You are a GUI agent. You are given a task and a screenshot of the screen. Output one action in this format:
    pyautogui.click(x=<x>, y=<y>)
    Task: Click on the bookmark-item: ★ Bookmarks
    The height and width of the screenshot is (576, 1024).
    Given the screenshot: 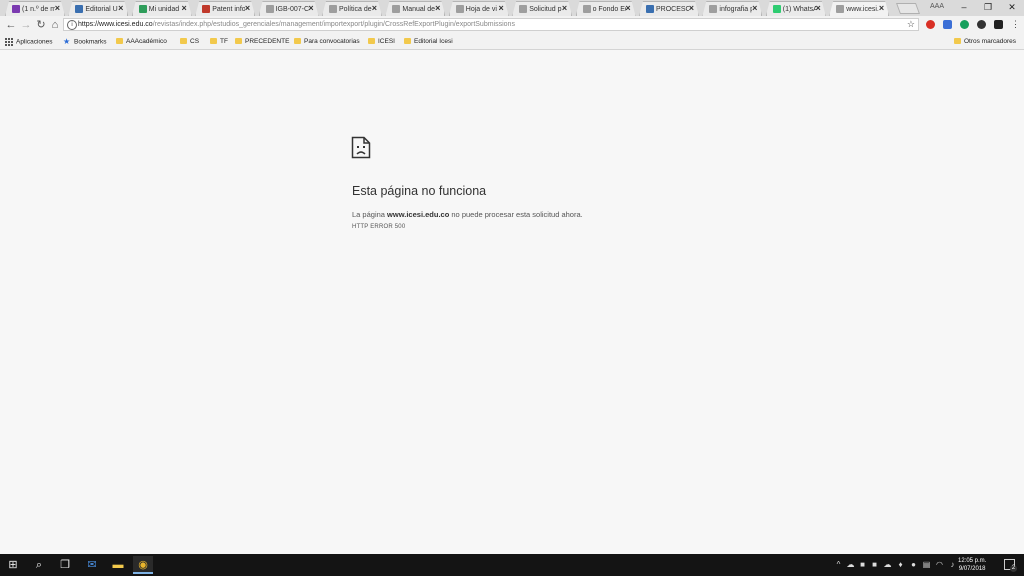 What is the action you would take?
    pyautogui.click(x=85, y=42)
    